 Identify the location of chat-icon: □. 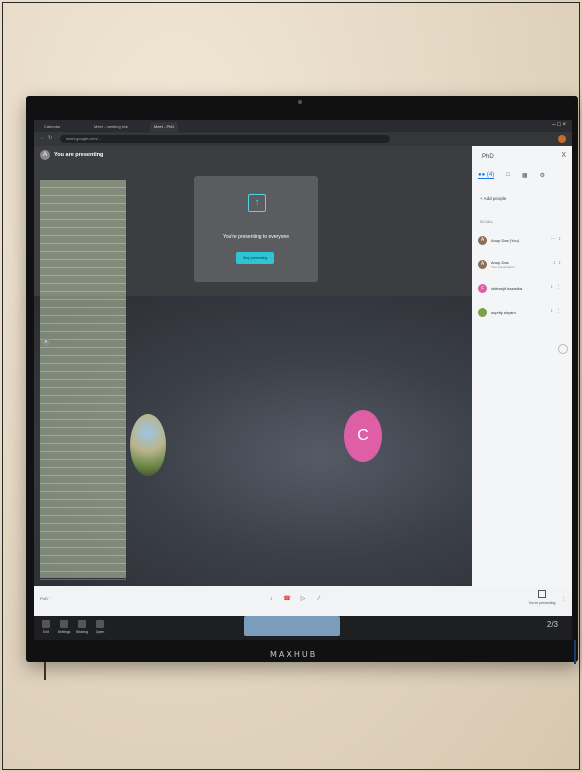
(508, 175).